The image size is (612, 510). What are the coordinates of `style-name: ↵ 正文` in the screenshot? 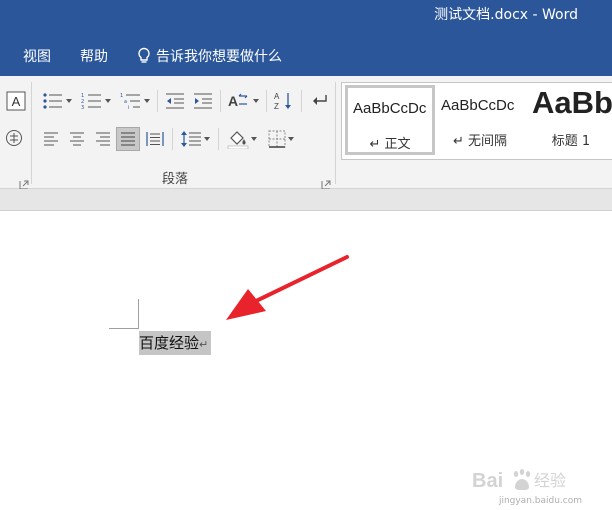 It's located at (390, 144).